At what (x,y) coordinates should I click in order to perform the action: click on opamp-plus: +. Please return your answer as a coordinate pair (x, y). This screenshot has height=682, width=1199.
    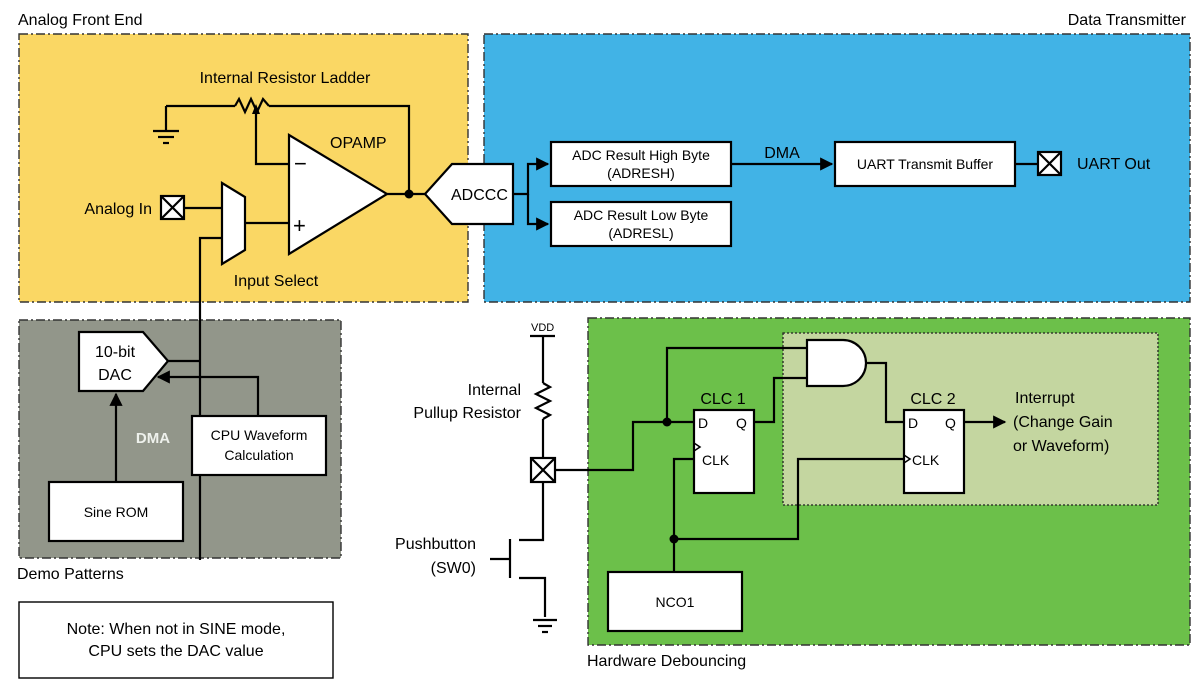
    Looking at the image, I should click on (299, 225).